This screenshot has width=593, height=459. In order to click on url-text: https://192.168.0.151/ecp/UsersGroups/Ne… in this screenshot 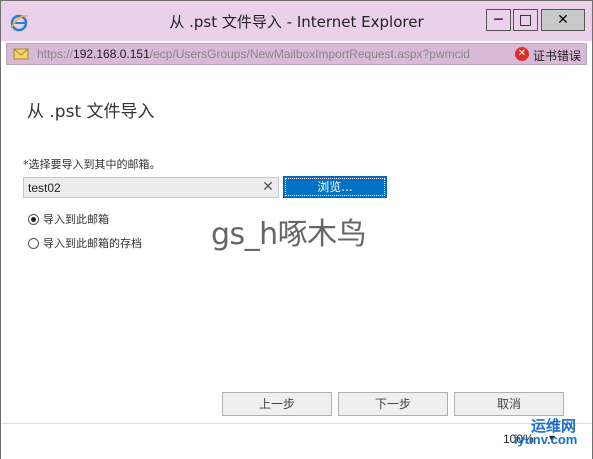, I will do `click(271, 54)`.